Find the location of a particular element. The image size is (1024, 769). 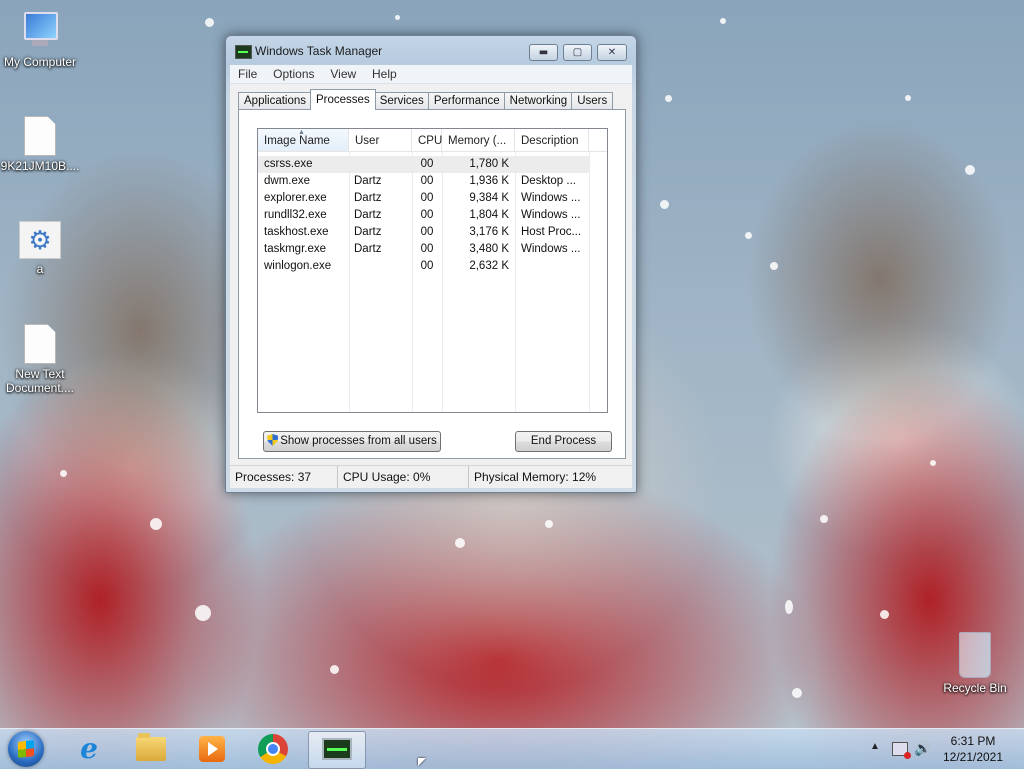

computer-icon is located at coordinates (40, 31).